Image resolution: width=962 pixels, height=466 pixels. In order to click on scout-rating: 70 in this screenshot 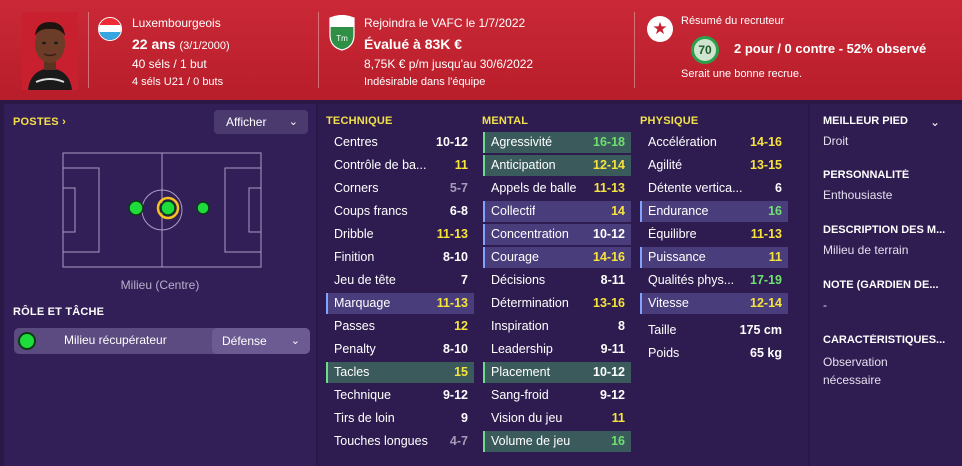, I will do `click(705, 50)`.